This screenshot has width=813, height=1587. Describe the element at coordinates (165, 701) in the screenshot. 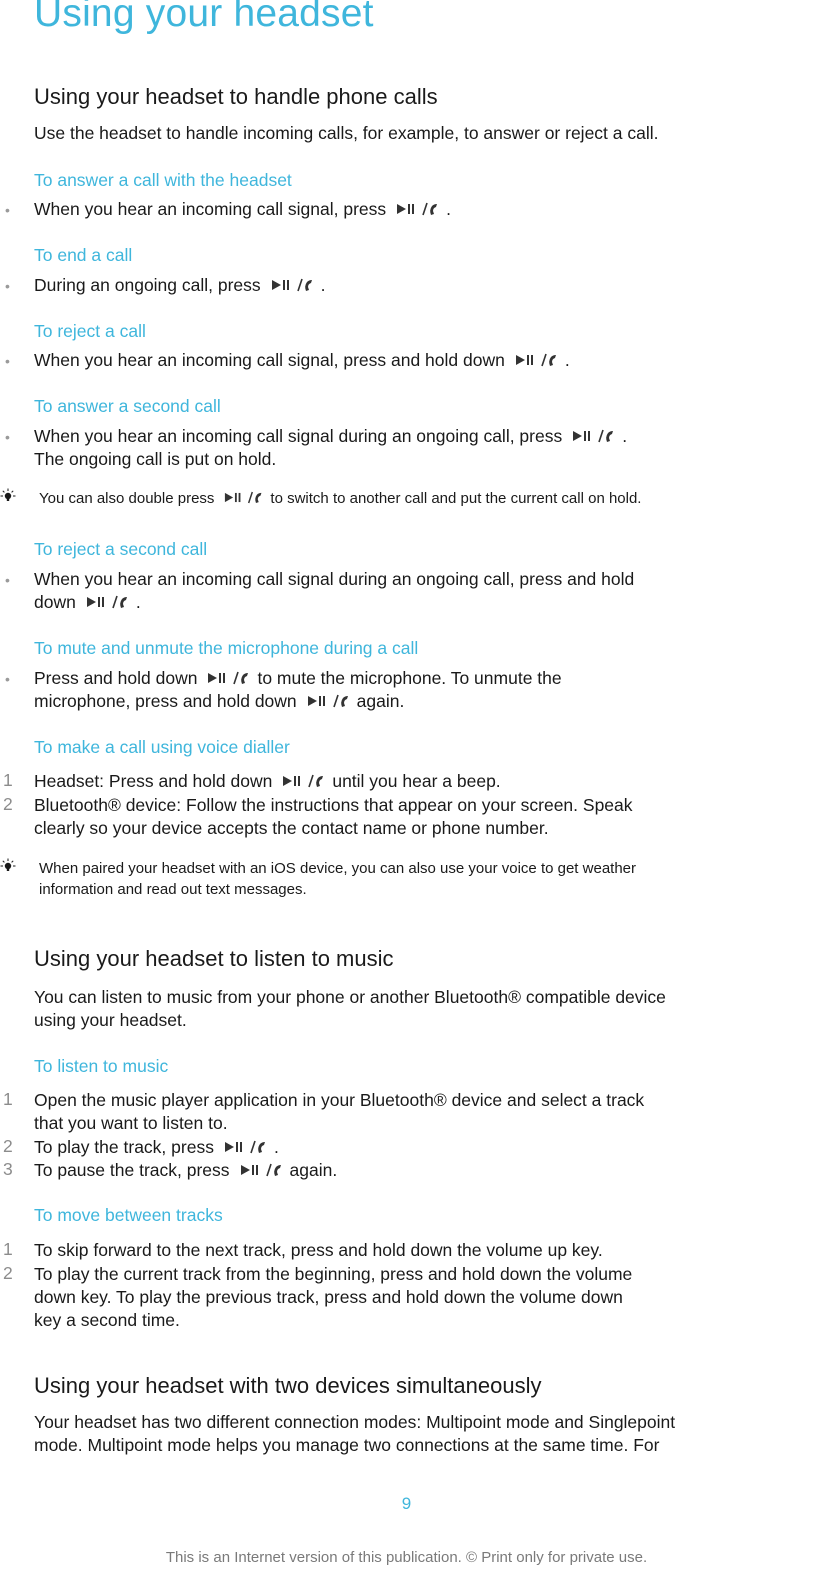

I see `step-text: microphone, press and hold down` at that location.